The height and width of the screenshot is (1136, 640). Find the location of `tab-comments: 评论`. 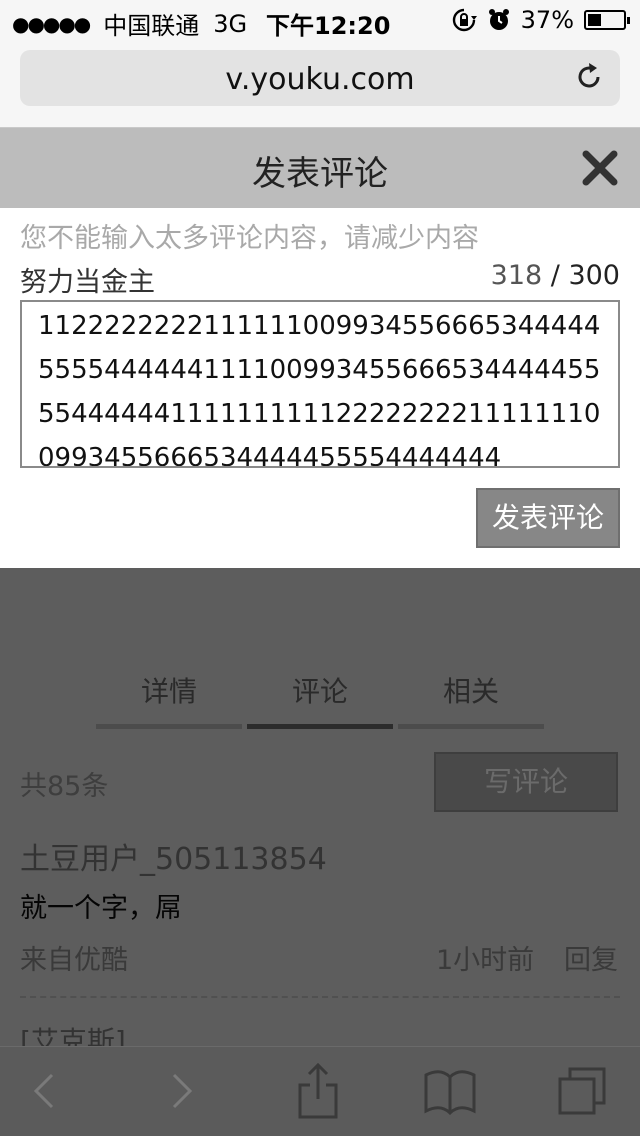

tab-comments: 评论 is located at coordinates (320, 700).